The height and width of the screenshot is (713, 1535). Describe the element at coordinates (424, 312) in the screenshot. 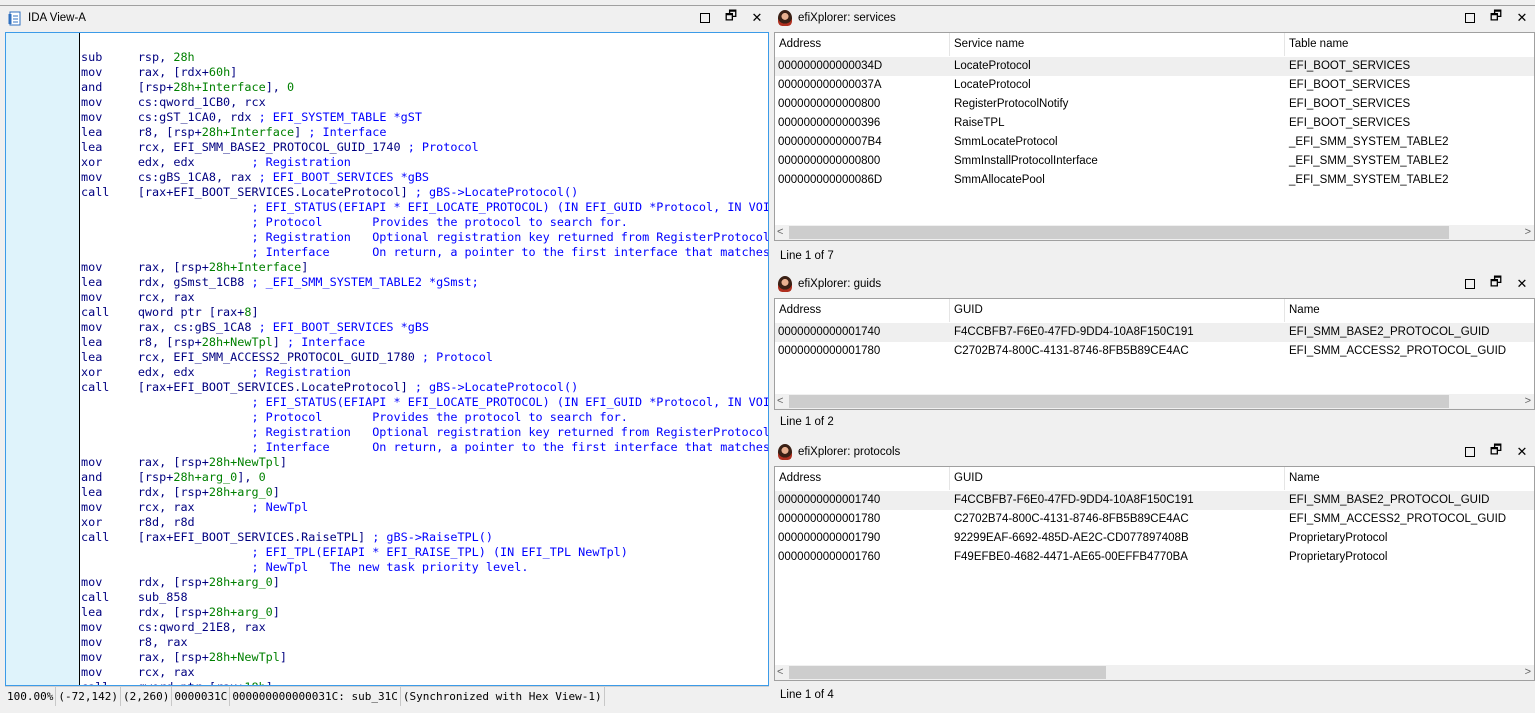

I see `code-line: call qword ptr [rax+8]` at that location.